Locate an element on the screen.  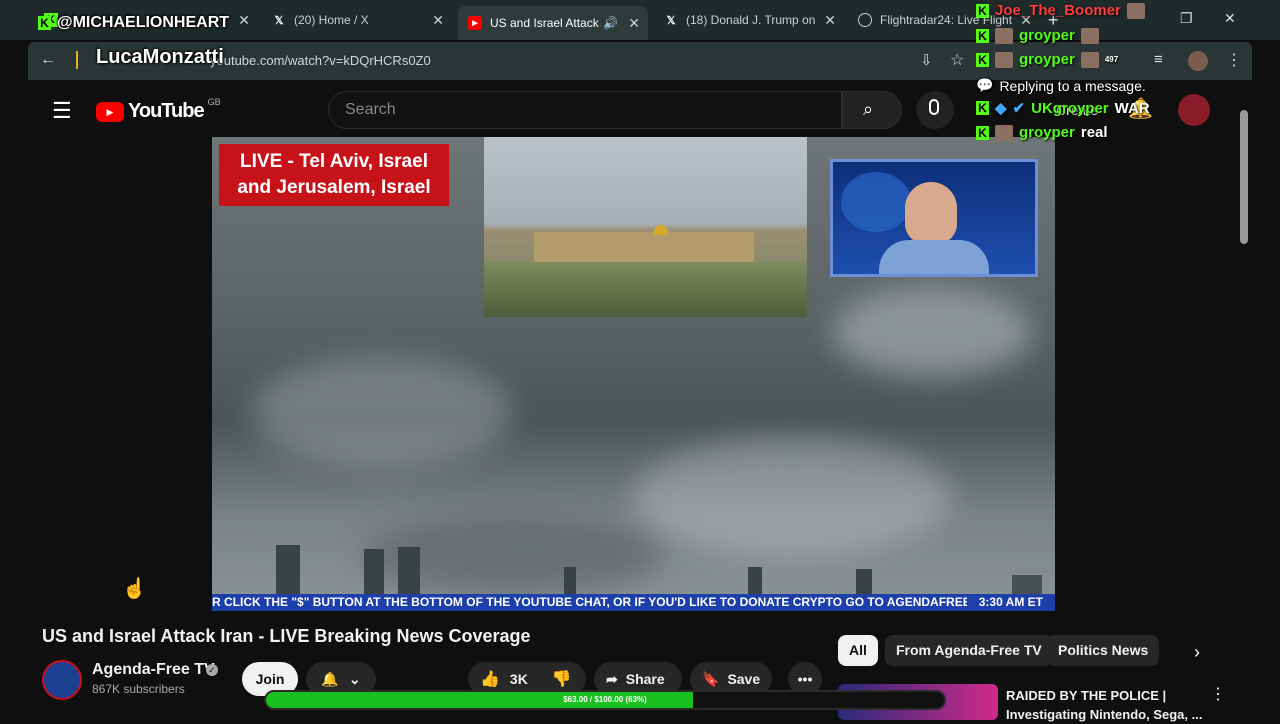
media-control-icon: ≡ is located at coordinates (1158, 59).